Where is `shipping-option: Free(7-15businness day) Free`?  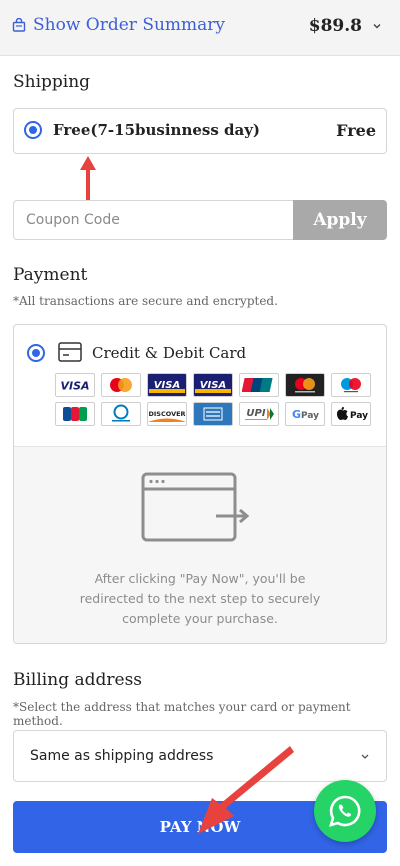 shipping-option: Free(7-15businness day) Free is located at coordinates (200, 131).